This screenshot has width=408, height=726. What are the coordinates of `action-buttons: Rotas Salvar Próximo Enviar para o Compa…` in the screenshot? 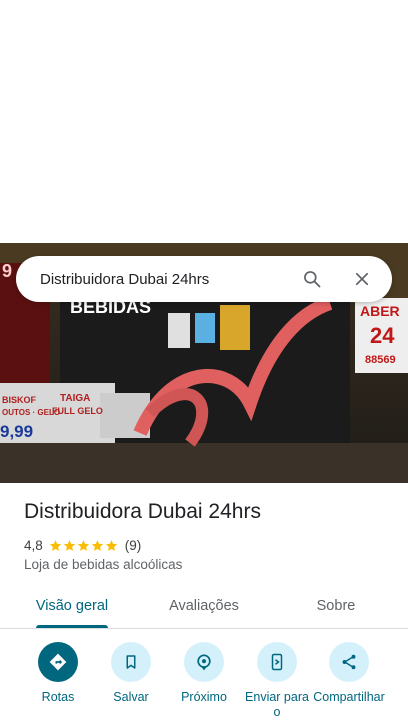 It's located at (204, 684).